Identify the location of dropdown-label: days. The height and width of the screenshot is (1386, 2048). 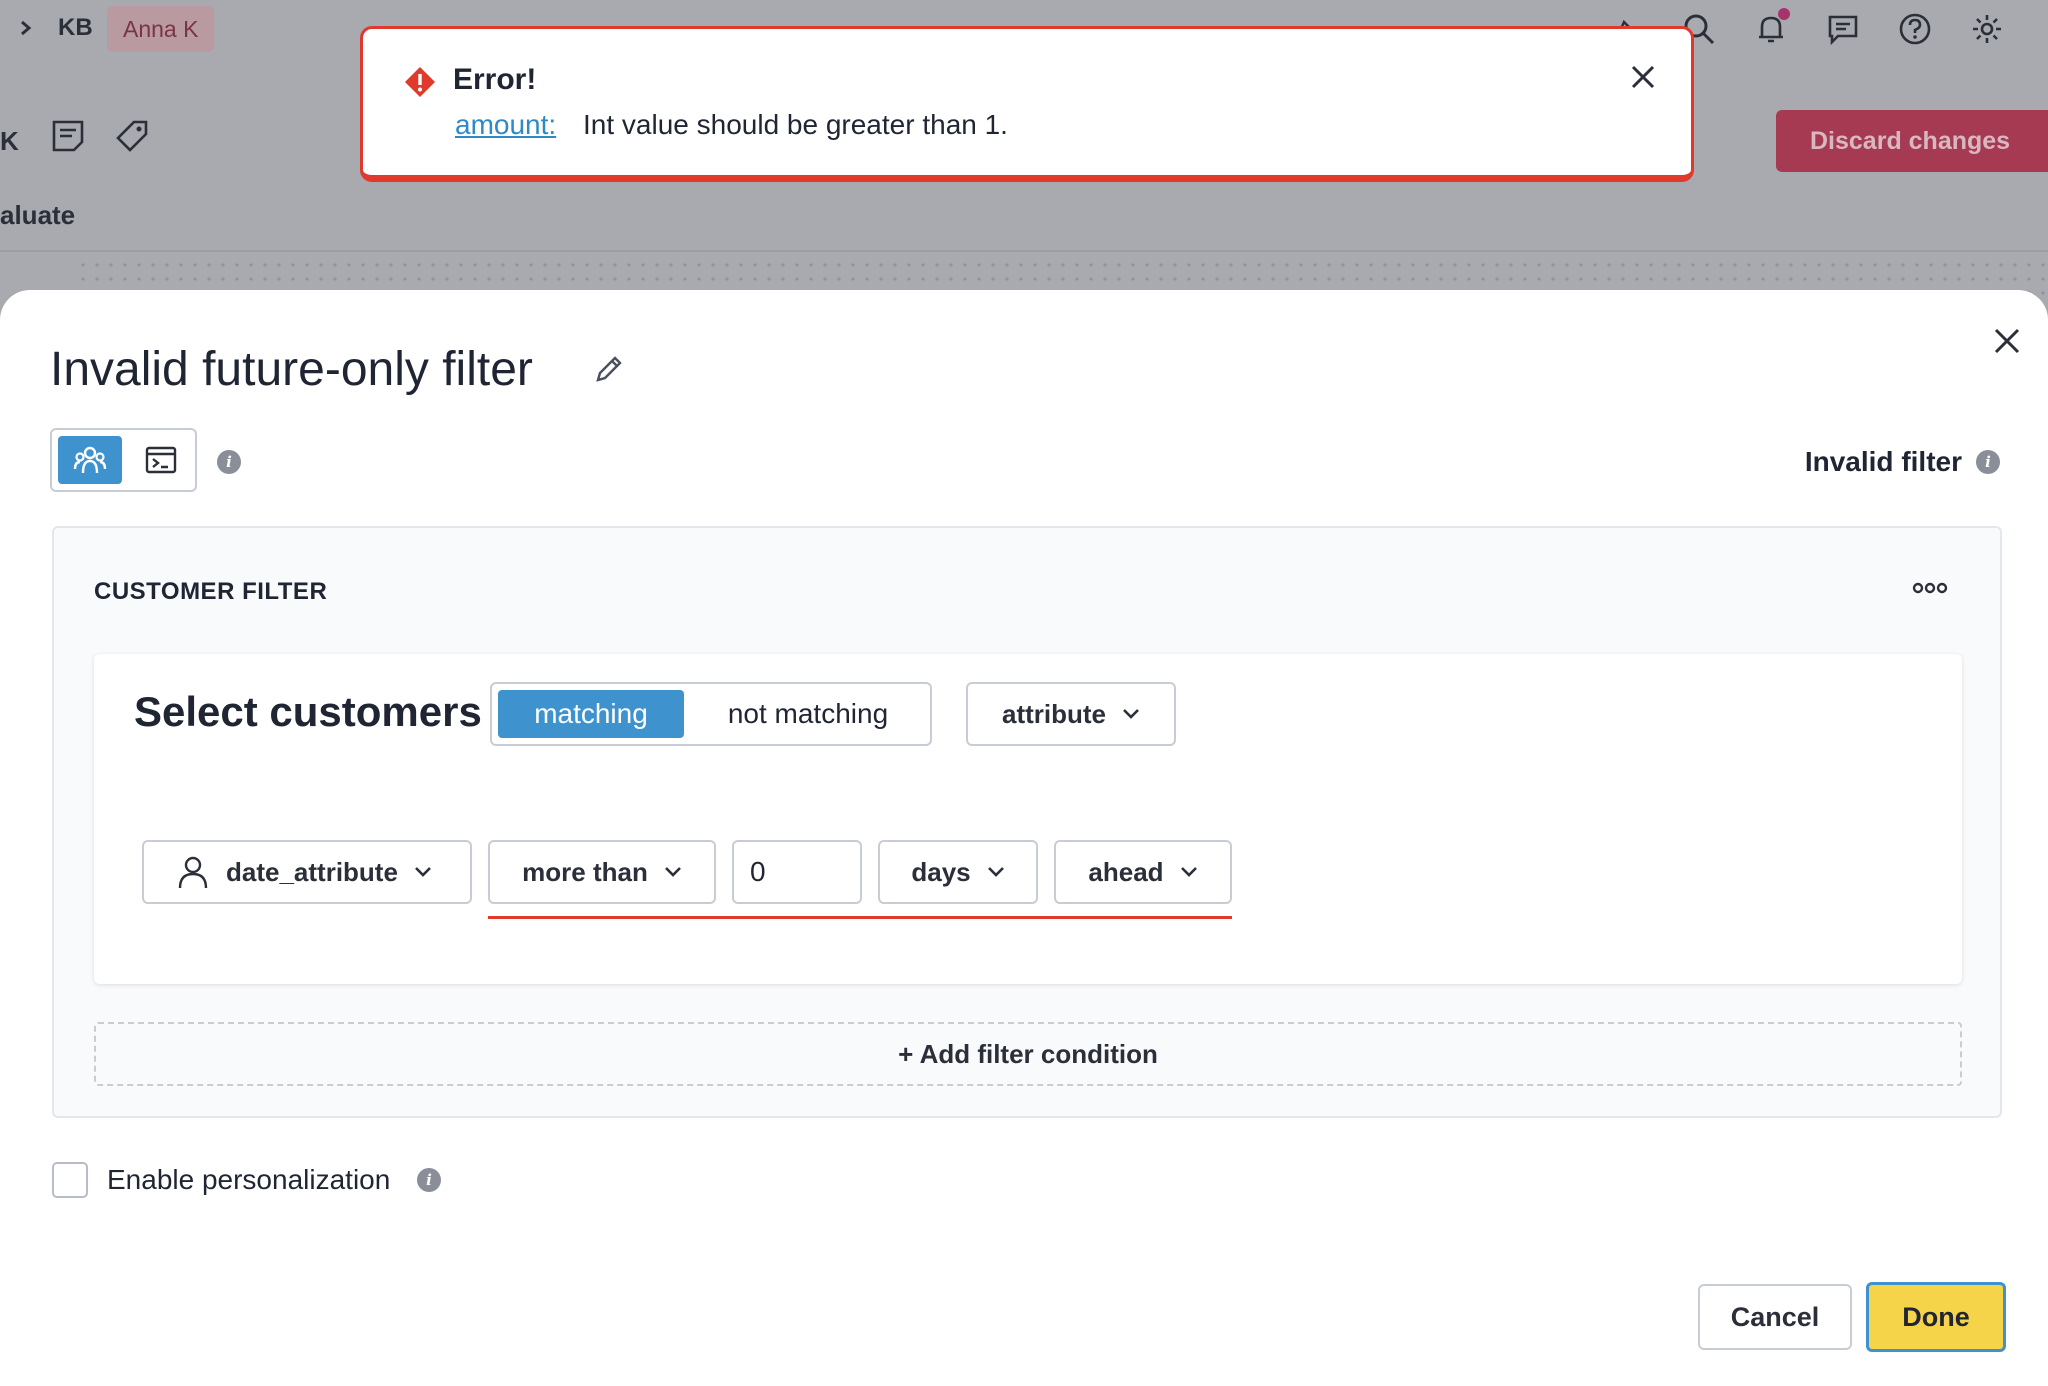
(941, 871).